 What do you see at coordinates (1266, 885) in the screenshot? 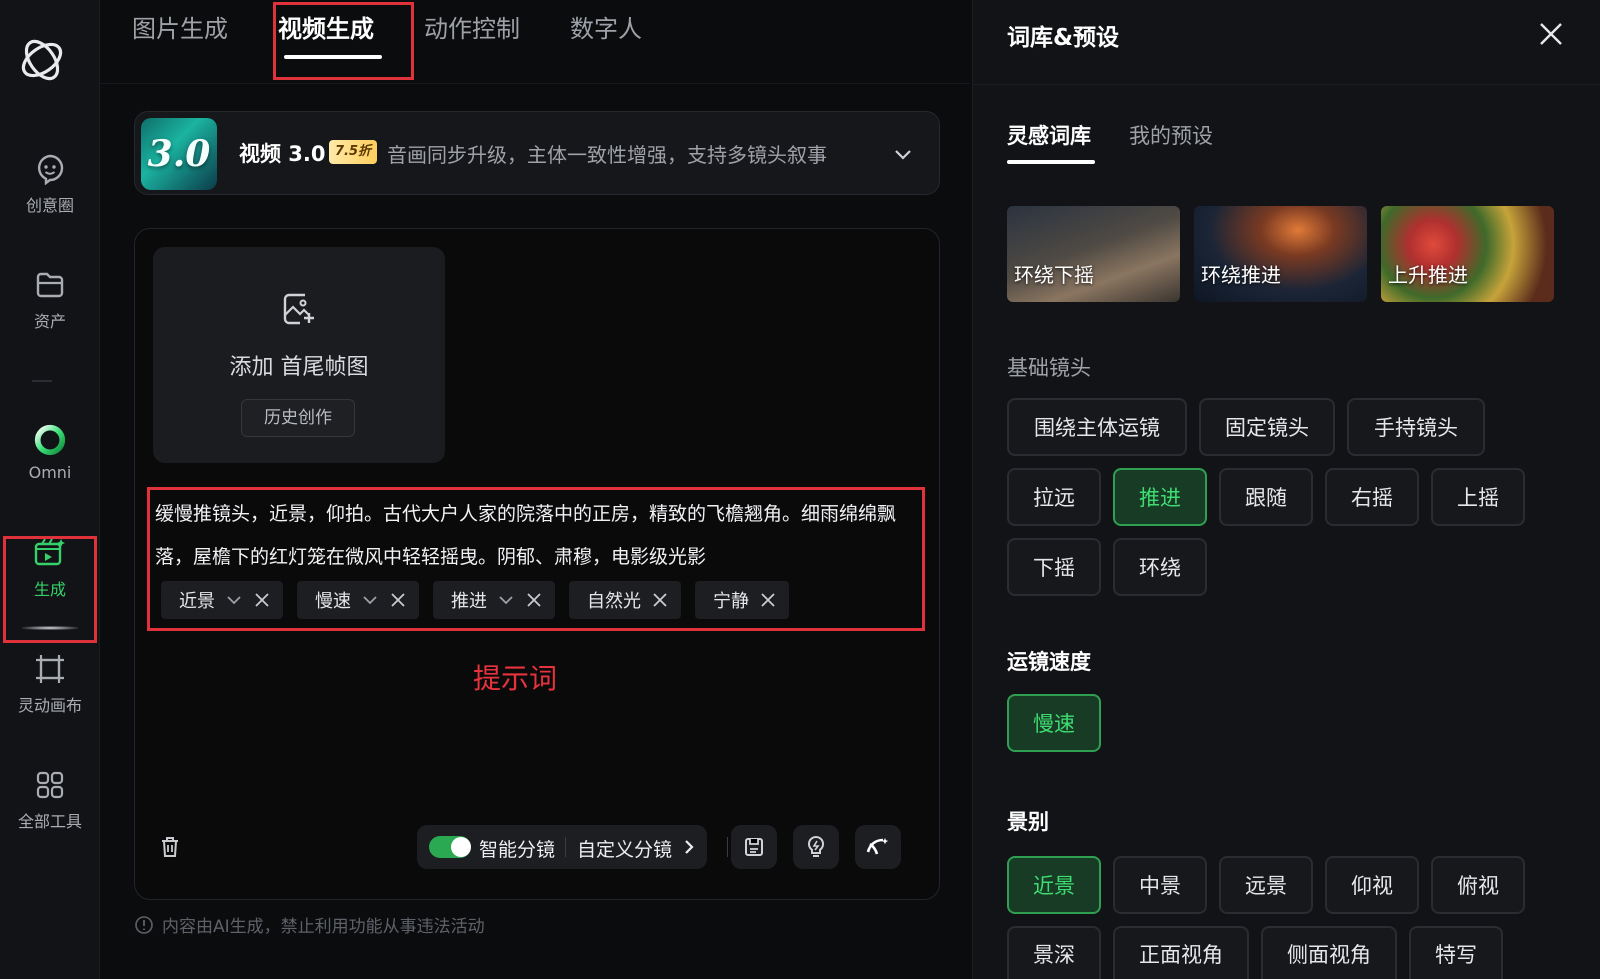
I see `shot-tag: 远景` at bounding box center [1266, 885].